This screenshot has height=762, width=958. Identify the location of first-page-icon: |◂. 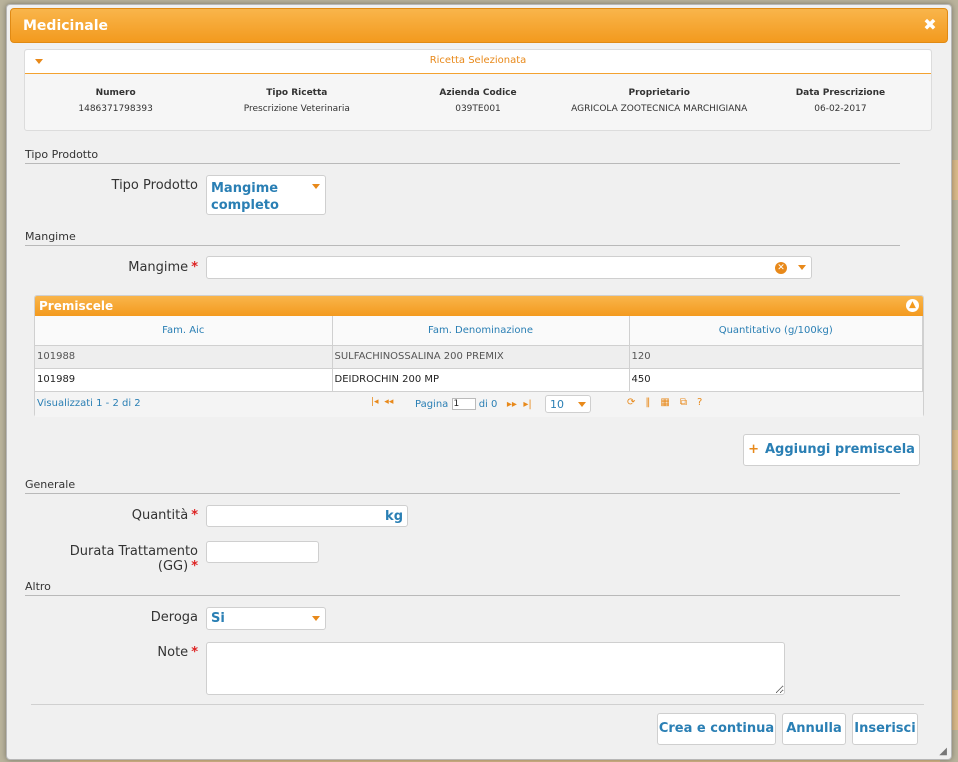
(375, 402).